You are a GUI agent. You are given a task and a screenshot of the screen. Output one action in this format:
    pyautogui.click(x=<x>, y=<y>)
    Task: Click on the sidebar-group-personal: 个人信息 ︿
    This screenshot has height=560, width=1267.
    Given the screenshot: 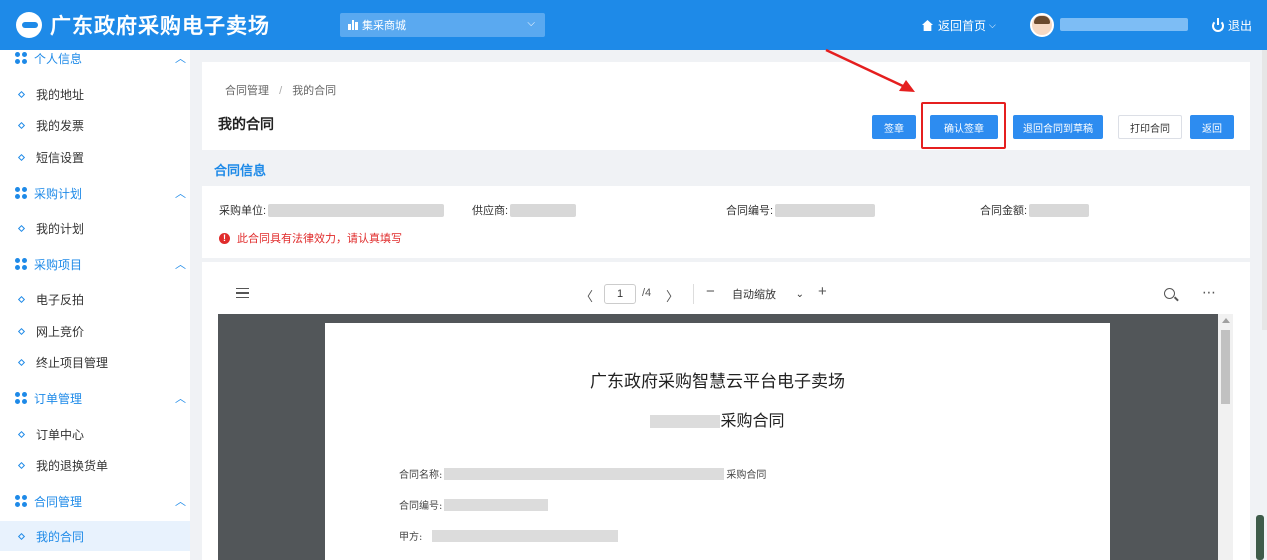 What is the action you would take?
    pyautogui.click(x=95, y=60)
    